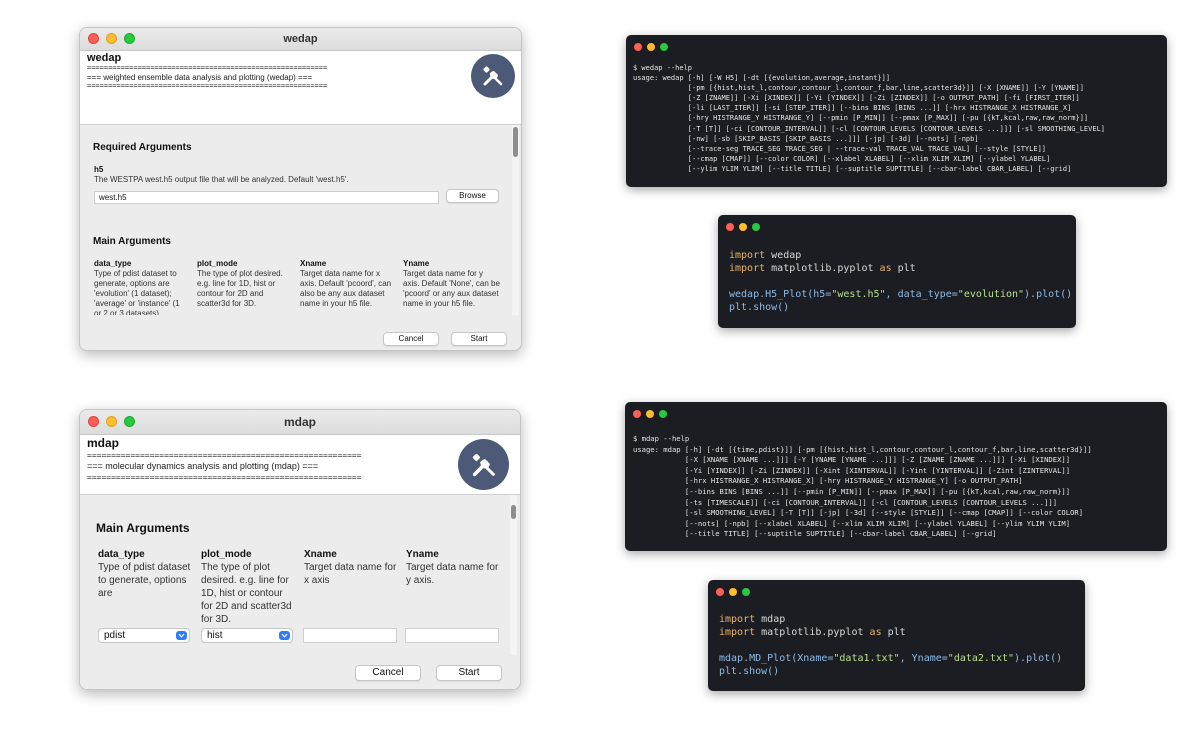  I want to click on data-type-select: pdist, so click(144, 635).